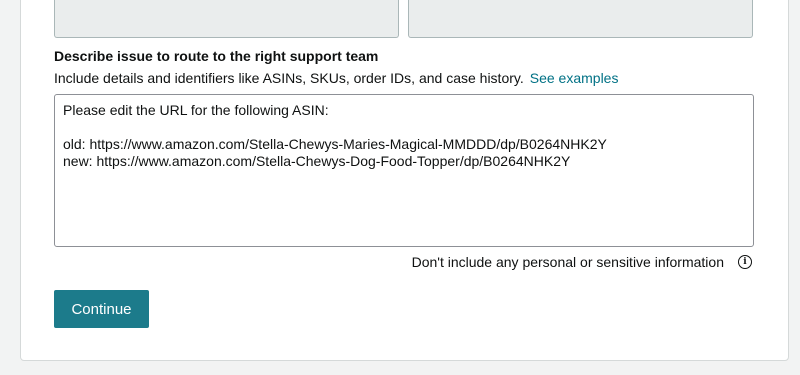 This screenshot has width=800, height=375. What do you see at coordinates (226, 19) in the screenshot?
I see `top-left-field` at bounding box center [226, 19].